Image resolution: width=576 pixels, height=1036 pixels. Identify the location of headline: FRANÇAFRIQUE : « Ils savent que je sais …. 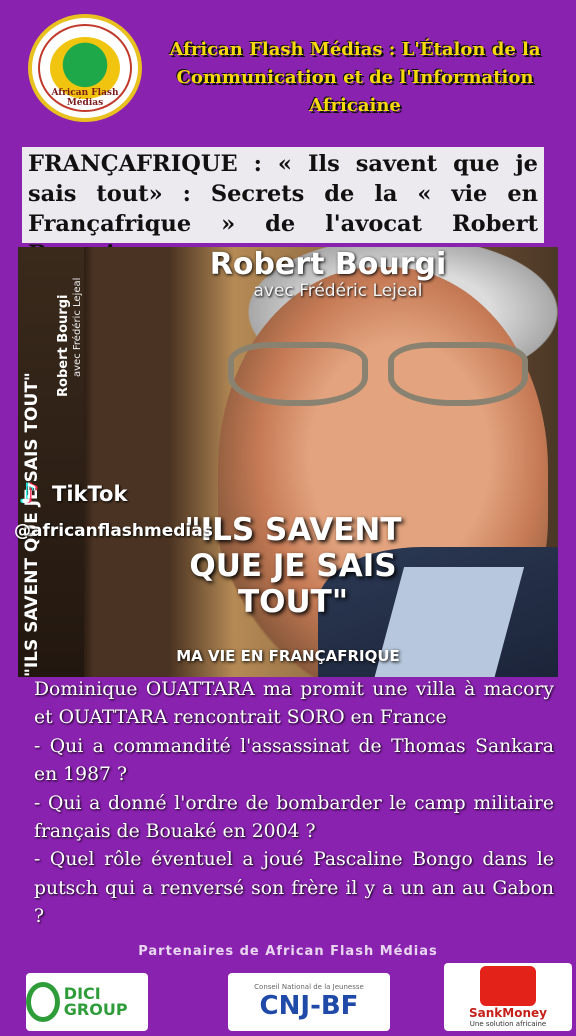
(283, 207).